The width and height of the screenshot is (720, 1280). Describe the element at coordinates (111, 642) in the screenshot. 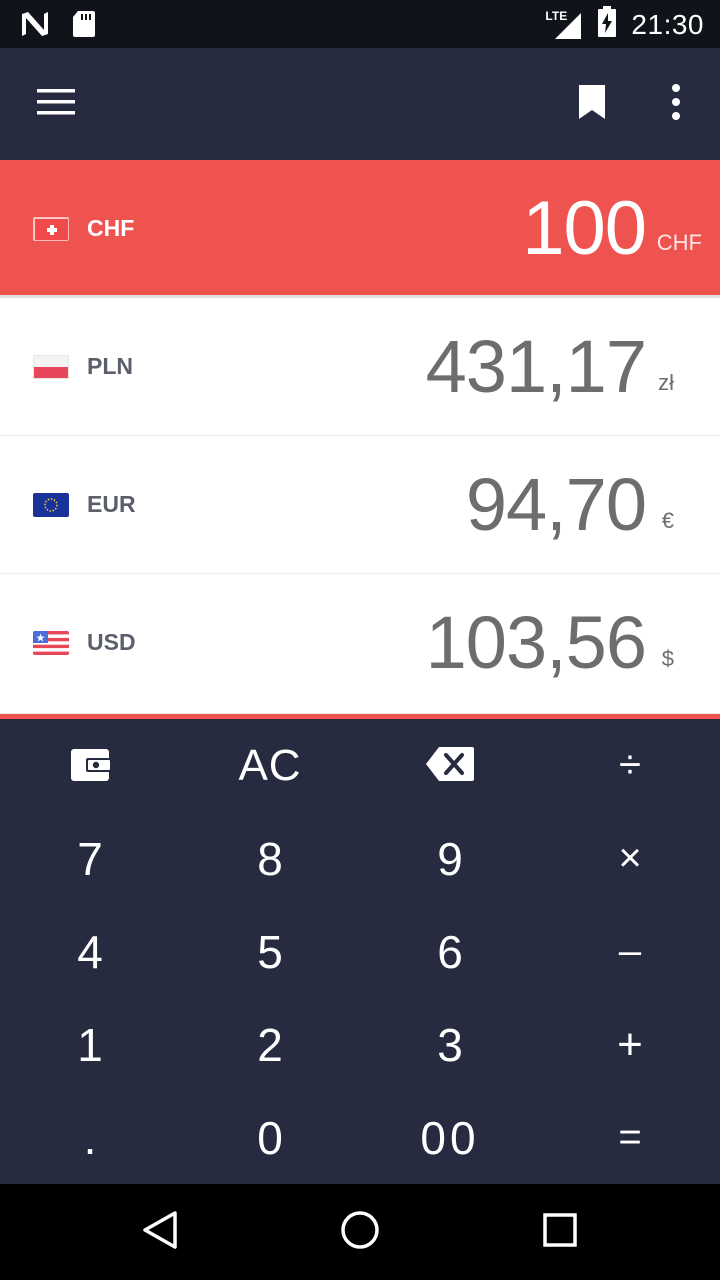

I see `currency-code: USD` at that location.